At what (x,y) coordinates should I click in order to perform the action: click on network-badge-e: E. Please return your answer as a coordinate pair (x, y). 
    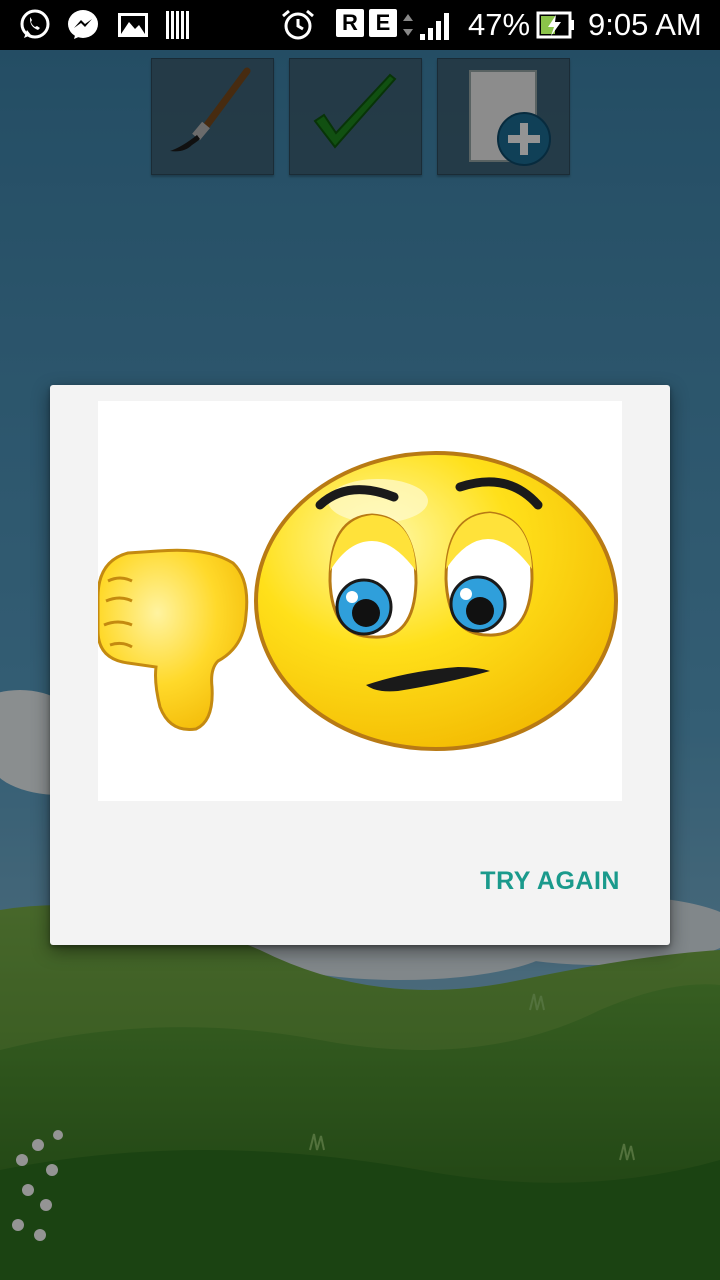
    Looking at the image, I should click on (383, 23).